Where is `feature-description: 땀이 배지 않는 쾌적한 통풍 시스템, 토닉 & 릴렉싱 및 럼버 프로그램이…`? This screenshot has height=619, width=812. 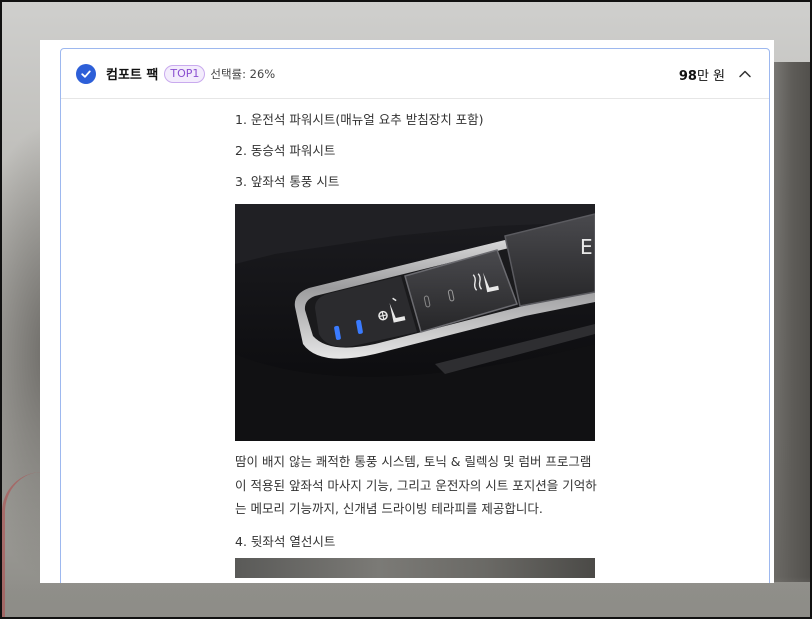 feature-description: 땀이 배지 않는 쾌적한 통풍 시스템, 토닉 & 릴렉싱 및 럼버 프로그램이… is located at coordinates (416, 485).